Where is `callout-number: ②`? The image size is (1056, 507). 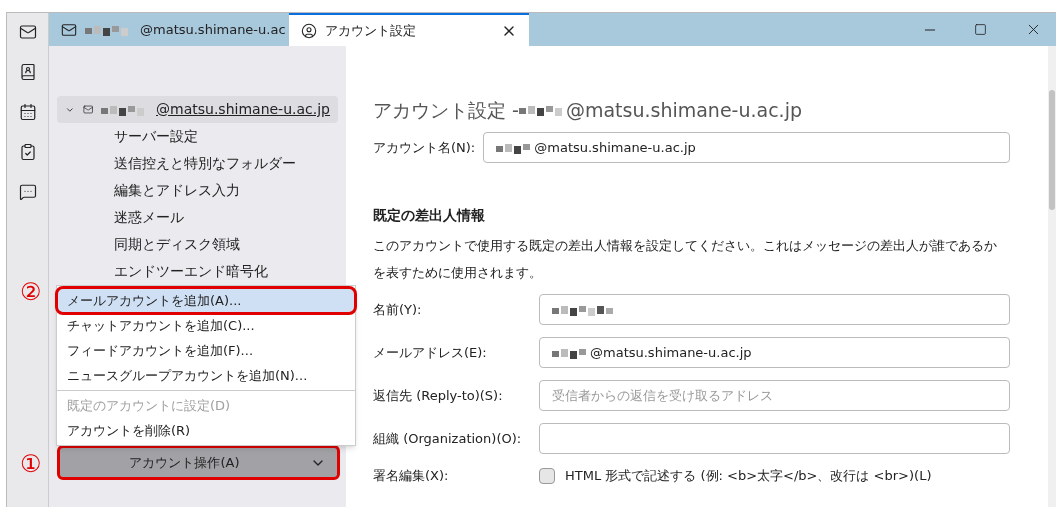 callout-number: ② is located at coordinates (31, 292).